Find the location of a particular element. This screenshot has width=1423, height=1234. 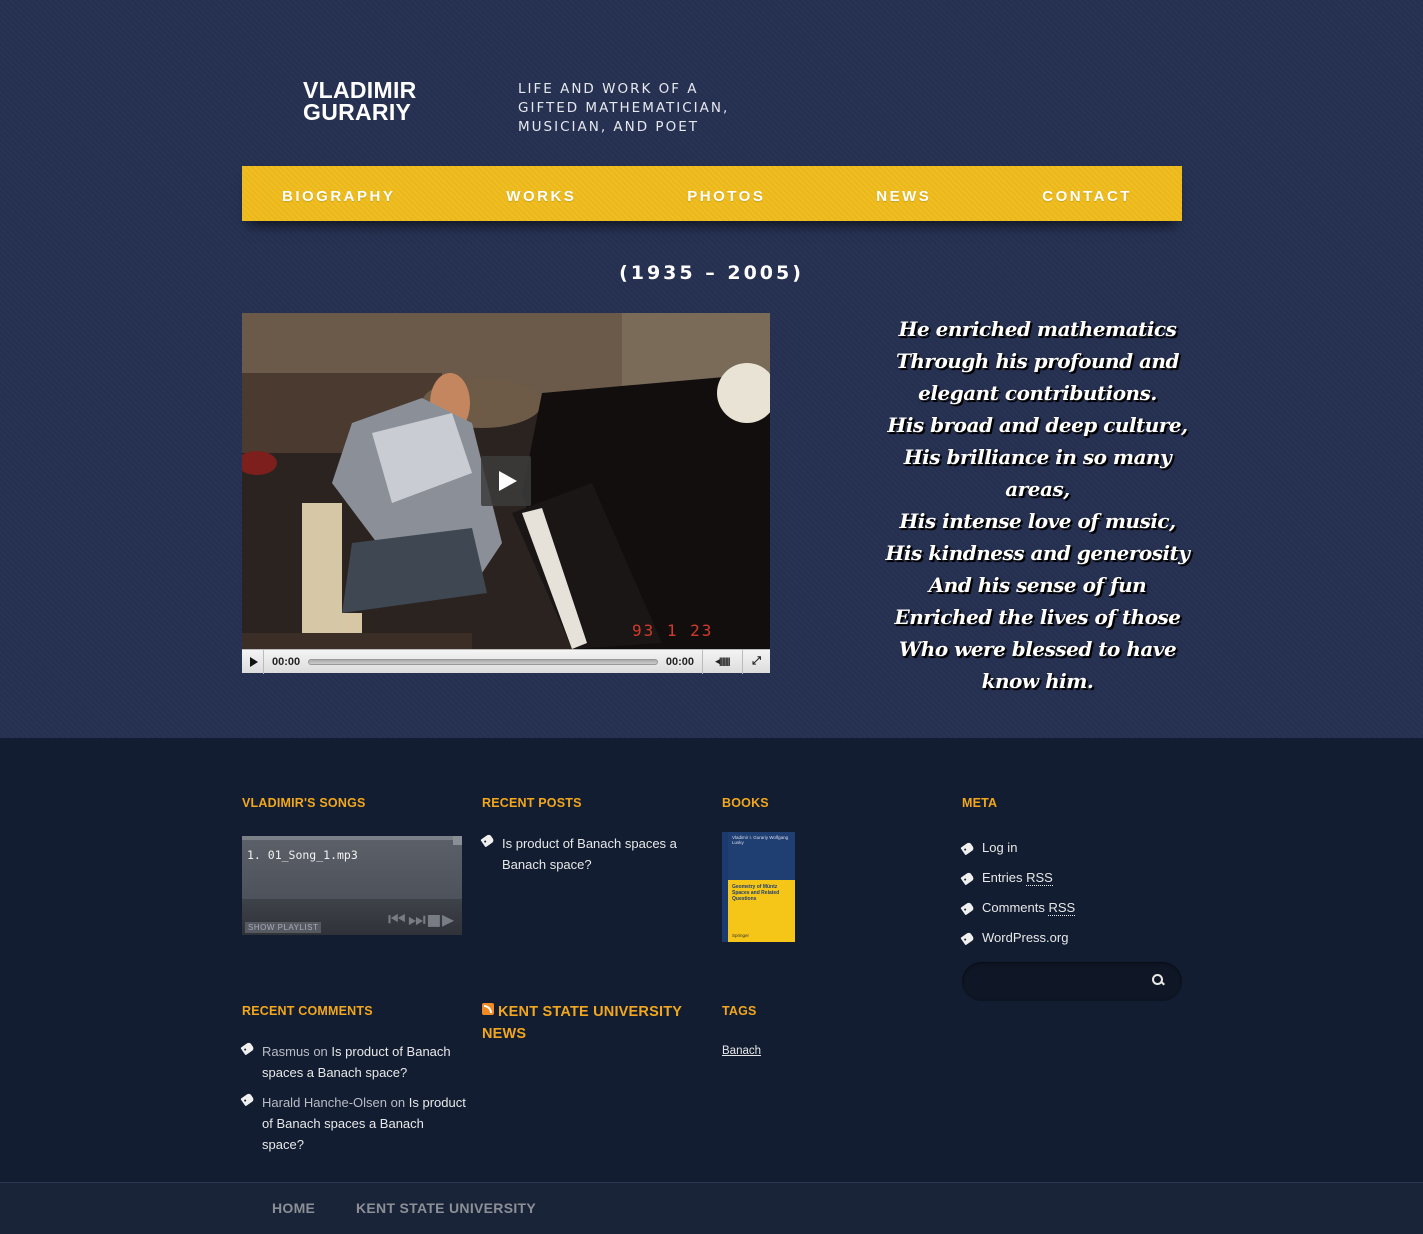

nav-photos: PHOTOS is located at coordinates (726, 193).